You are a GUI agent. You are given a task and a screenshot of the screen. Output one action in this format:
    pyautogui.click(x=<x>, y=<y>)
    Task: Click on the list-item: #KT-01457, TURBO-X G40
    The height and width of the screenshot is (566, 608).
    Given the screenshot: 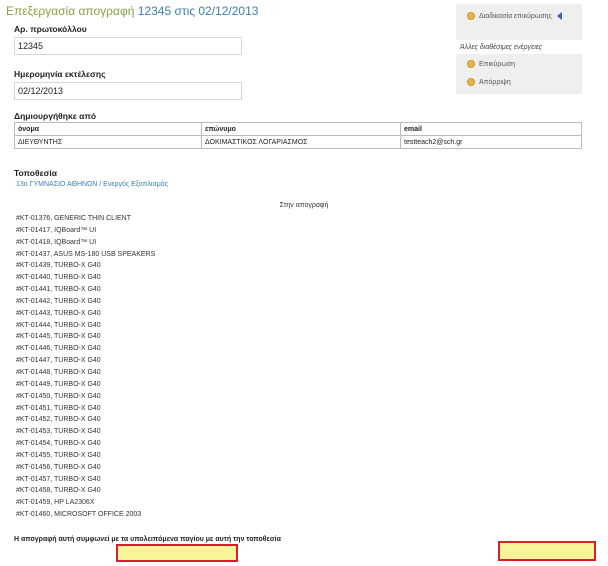 What is the action you would take?
    pyautogui.click(x=58, y=479)
    